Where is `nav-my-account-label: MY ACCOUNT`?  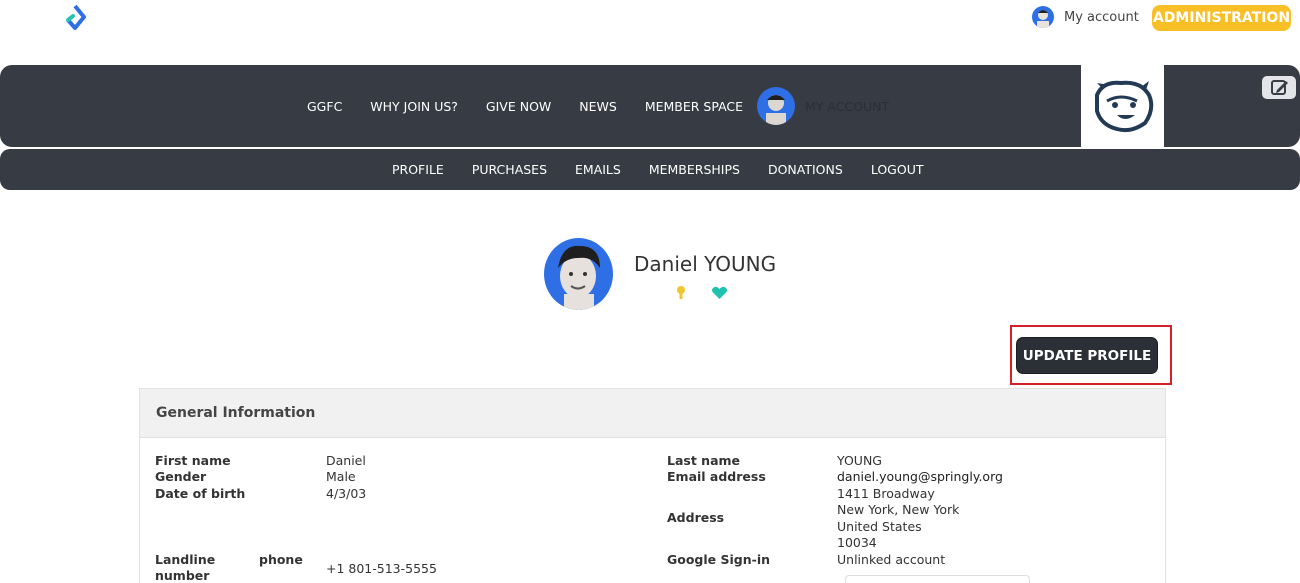 nav-my-account-label: MY ACCOUNT is located at coordinates (847, 106).